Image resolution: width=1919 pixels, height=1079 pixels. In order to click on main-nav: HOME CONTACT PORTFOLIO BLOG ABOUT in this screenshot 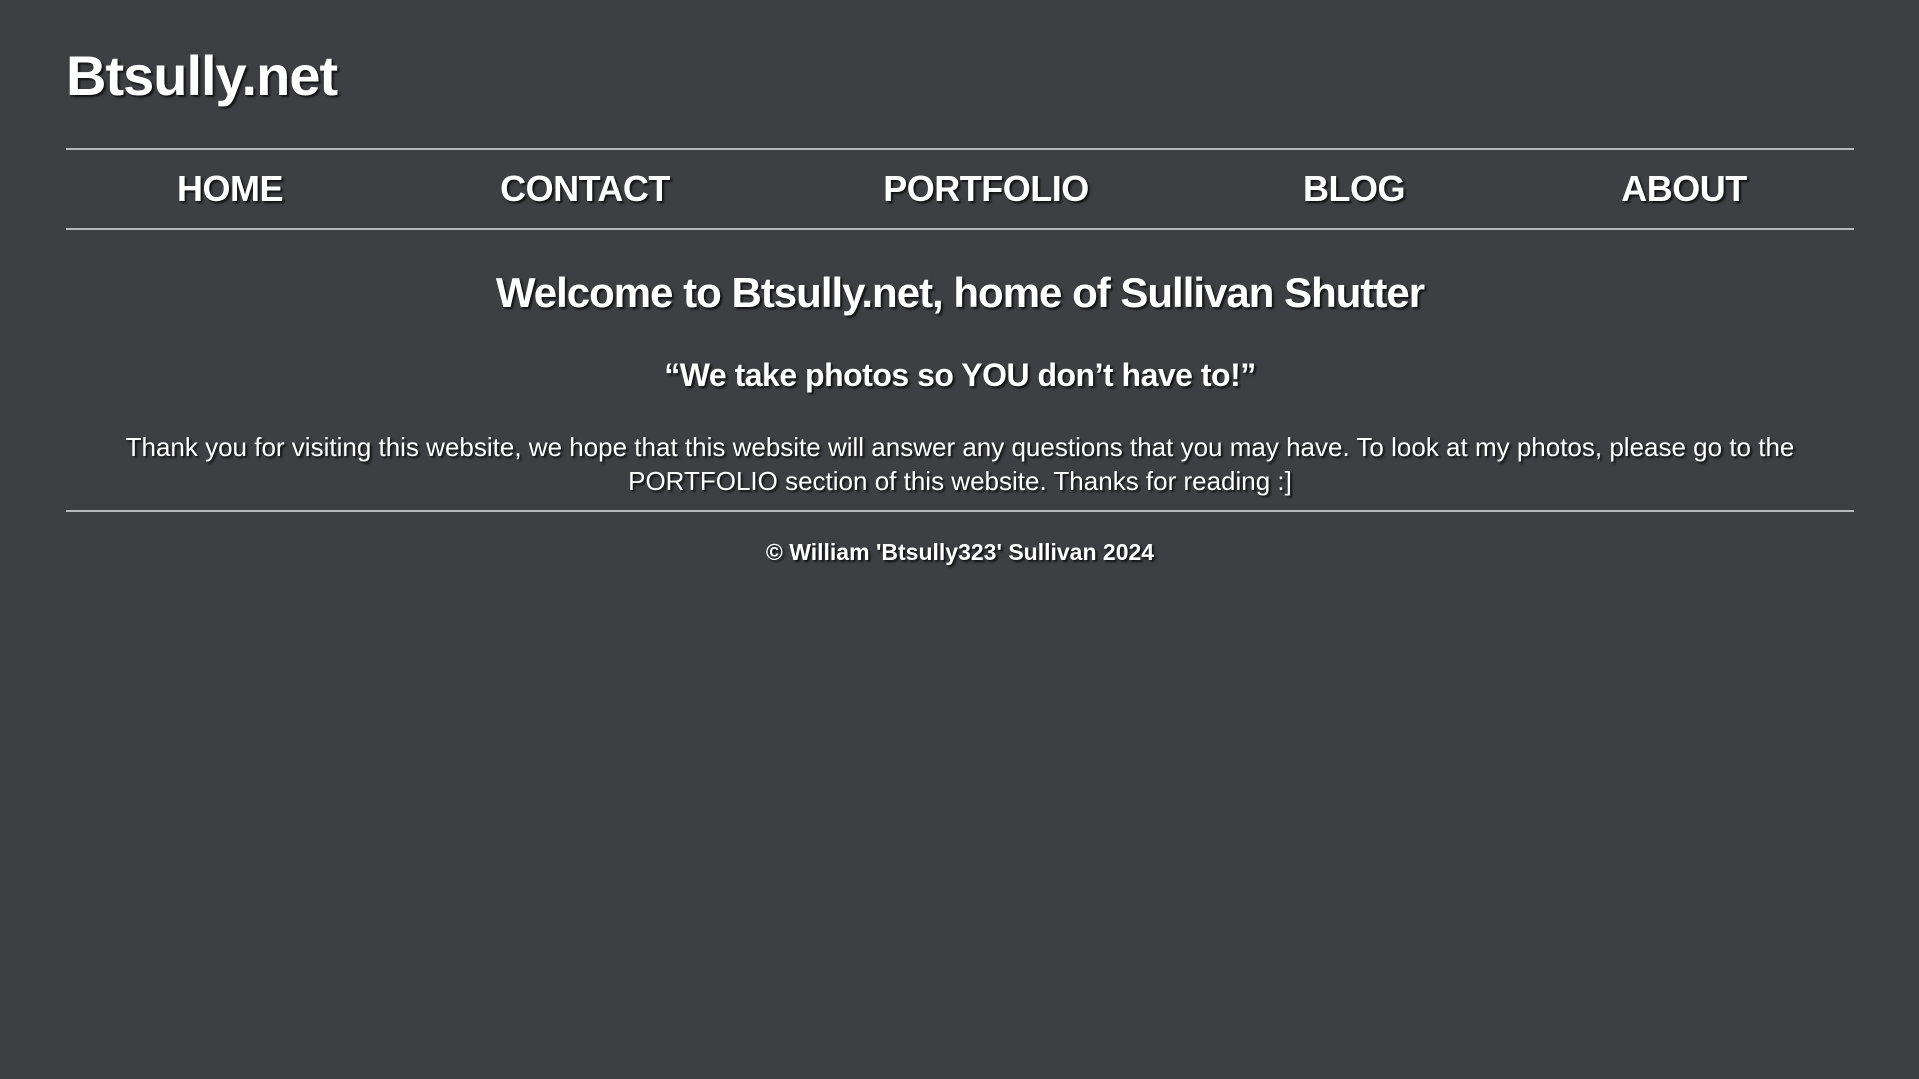, I will do `click(960, 189)`.